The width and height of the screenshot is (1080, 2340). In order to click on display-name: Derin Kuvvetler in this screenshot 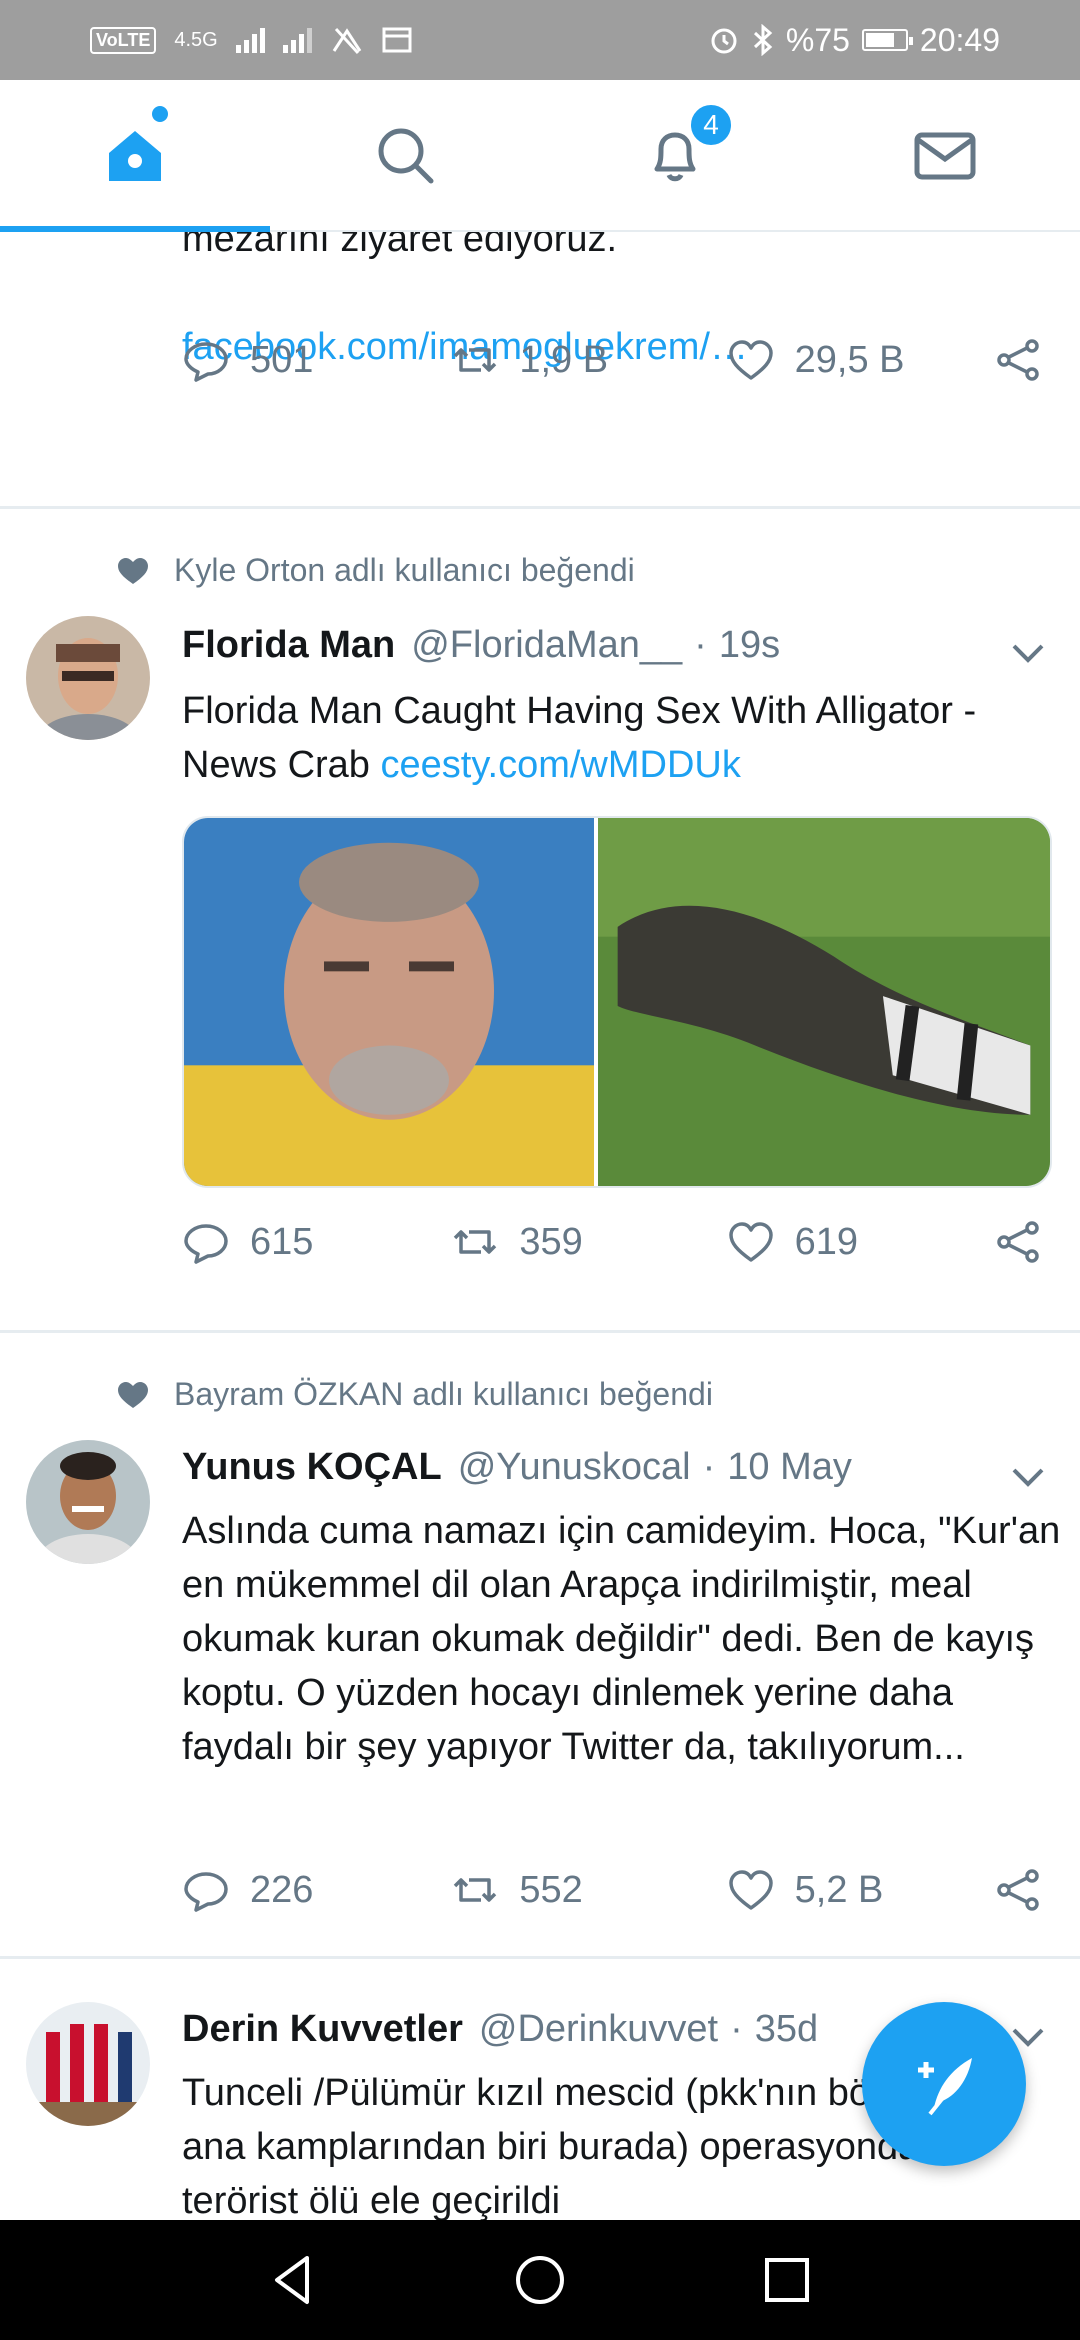, I will do `click(322, 2029)`.